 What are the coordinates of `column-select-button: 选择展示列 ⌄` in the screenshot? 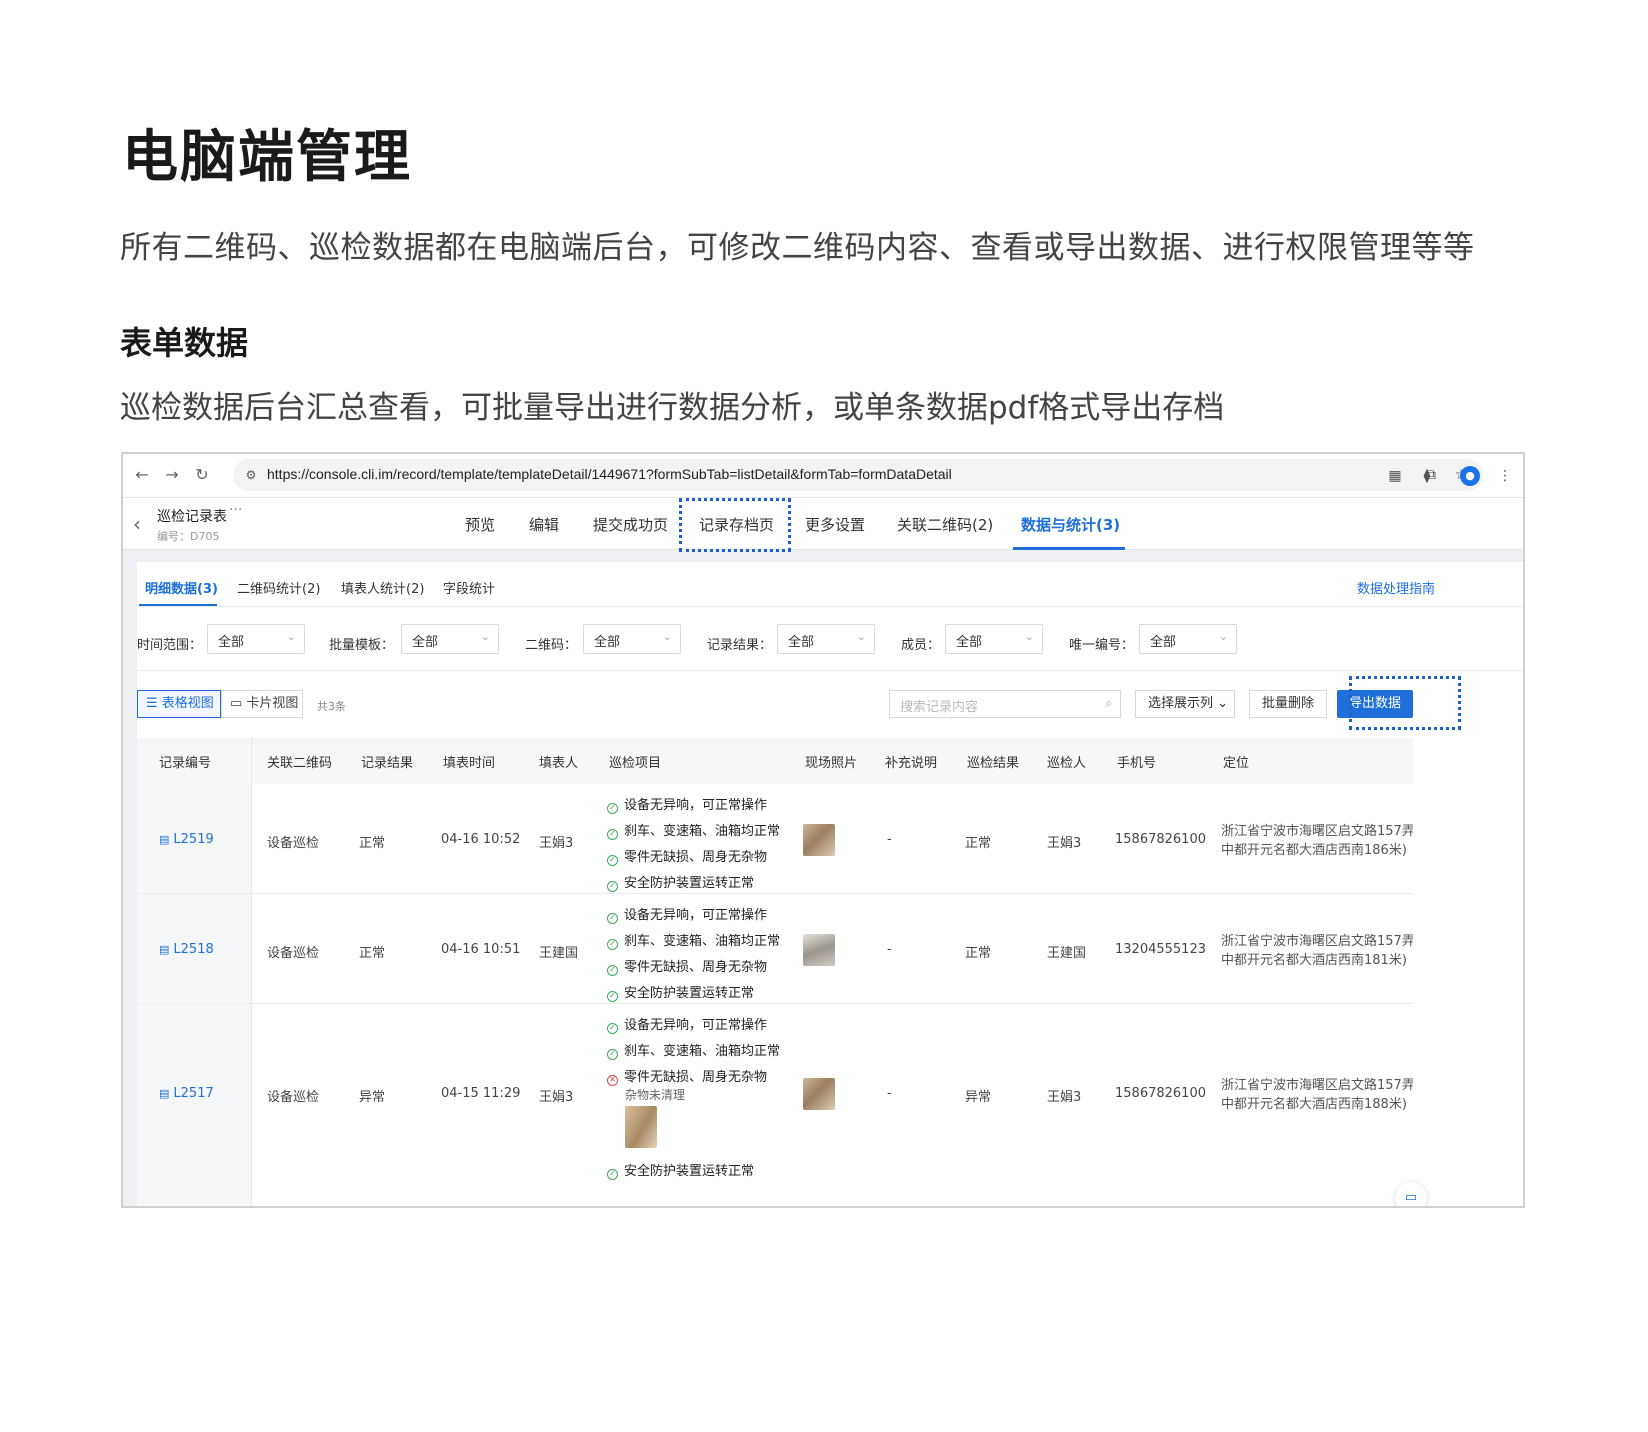 It's located at (1185, 704).